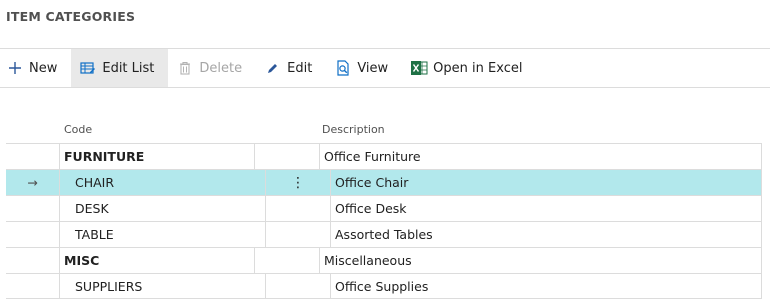 The width and height of the screenshot is (770, 305). What do you see at coordinates (343, 68) in the screenshot?
I see `view-icon` at bounding box center [343, 68].